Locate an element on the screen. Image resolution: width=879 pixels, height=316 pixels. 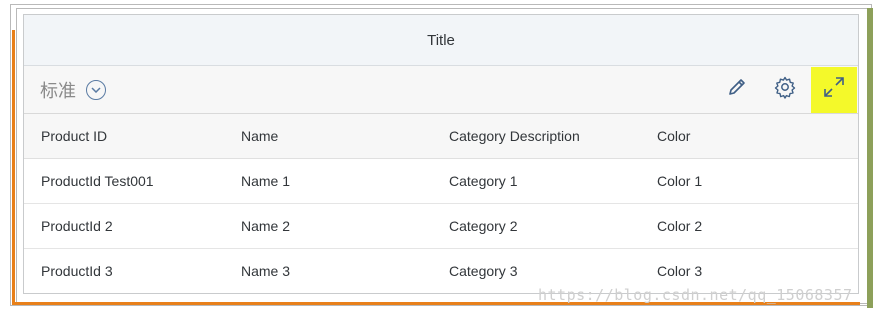
cell-product-id: ProductId 3 is located at coordinates (132, 270).